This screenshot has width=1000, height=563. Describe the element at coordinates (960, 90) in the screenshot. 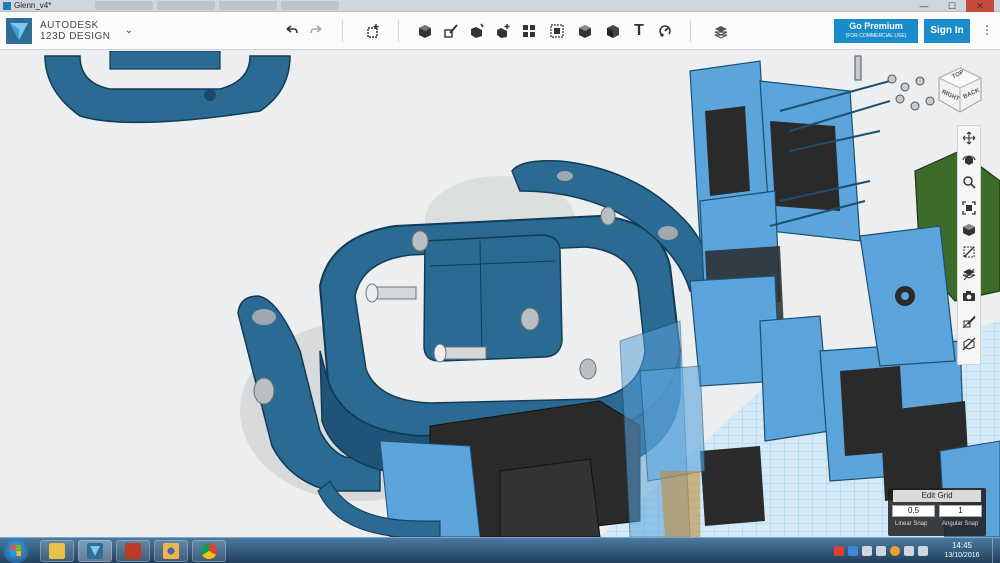

I see `view-cube: TOP RIGHT BACK` at that location.